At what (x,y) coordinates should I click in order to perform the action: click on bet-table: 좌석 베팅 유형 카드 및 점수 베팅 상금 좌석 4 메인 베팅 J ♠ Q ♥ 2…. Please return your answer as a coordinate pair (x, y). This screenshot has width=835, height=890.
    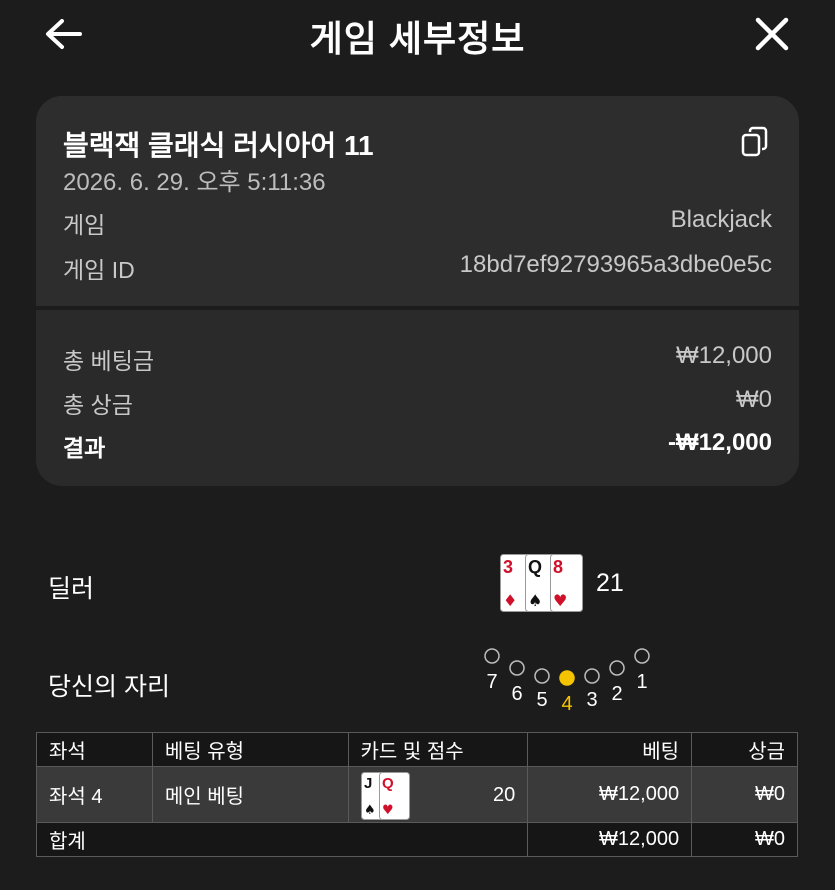
    Looking at the image, I should click on (416, 794).